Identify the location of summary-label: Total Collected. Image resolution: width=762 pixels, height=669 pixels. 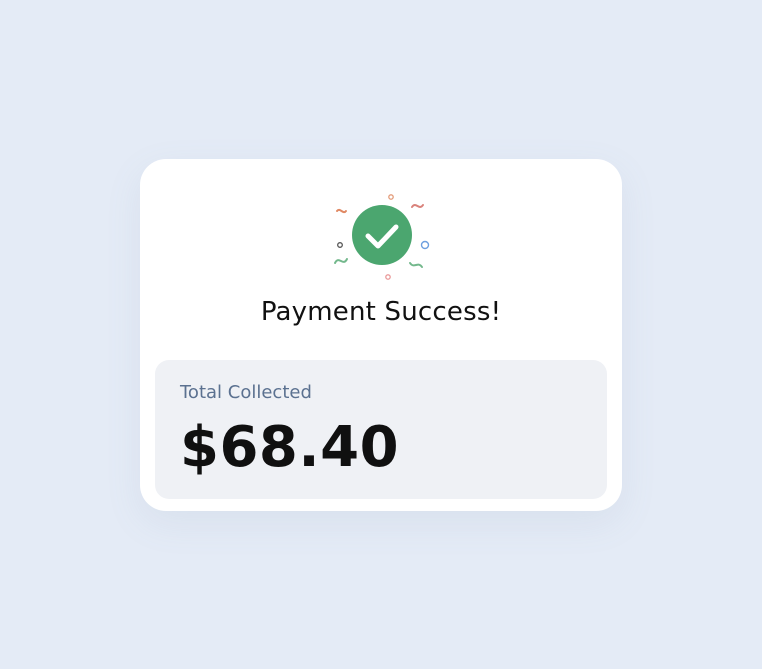
(246, 392).